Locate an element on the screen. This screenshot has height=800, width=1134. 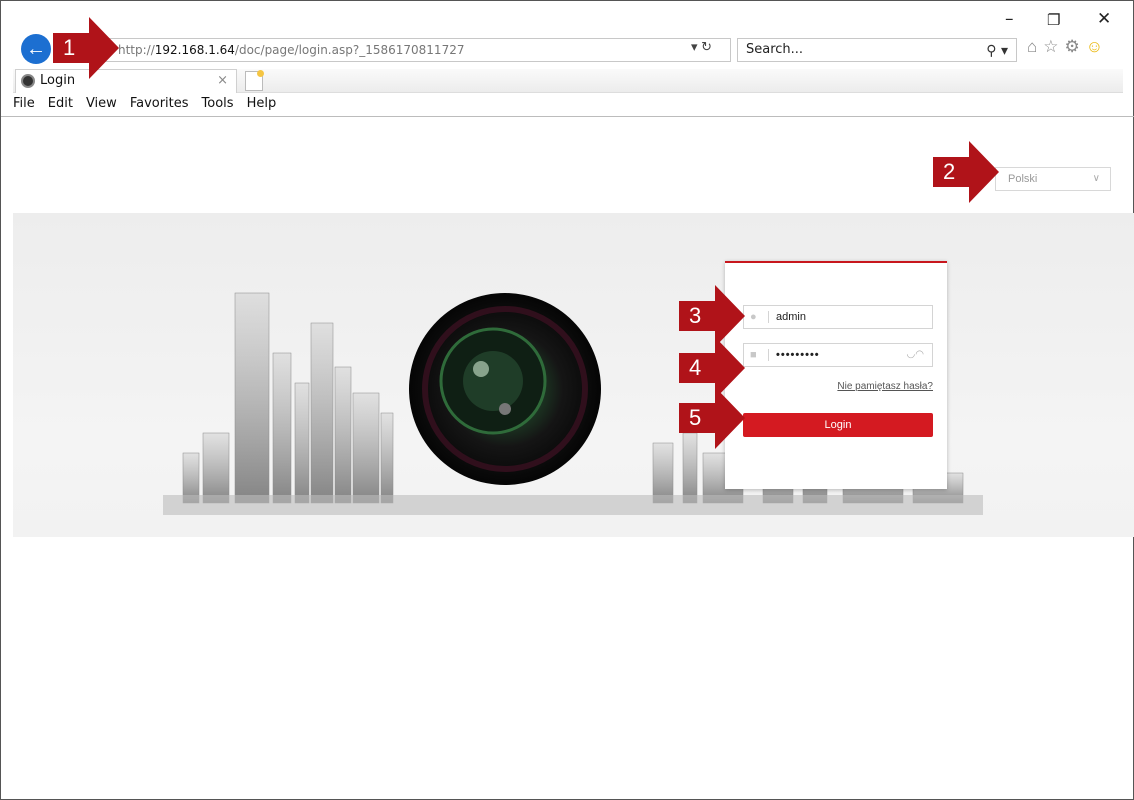
annotation-arrow-5: 5 is located at coordinates (712, 418).